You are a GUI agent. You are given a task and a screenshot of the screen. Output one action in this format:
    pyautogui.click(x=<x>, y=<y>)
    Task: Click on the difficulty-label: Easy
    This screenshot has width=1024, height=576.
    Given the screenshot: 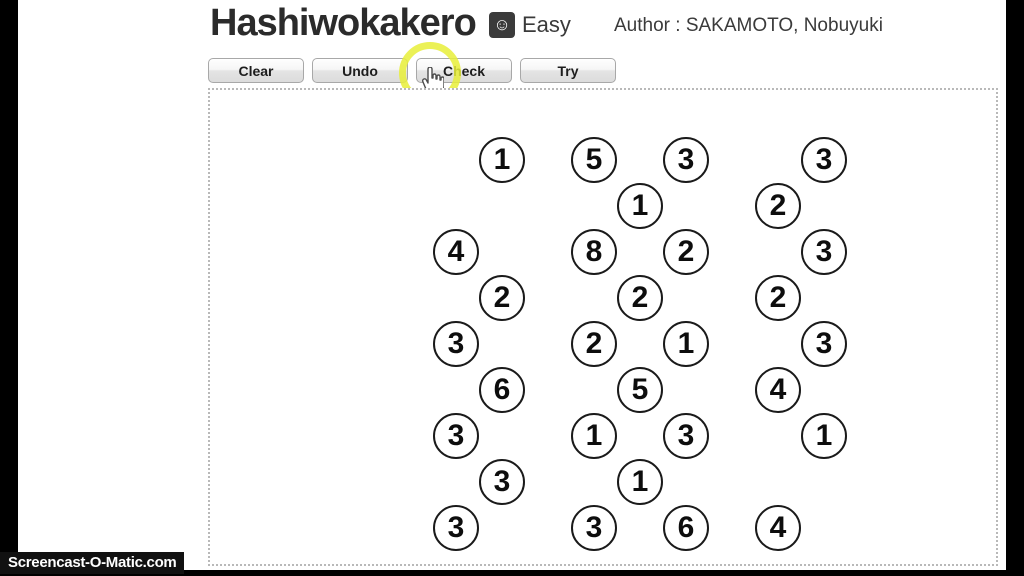 What is the action you would take?
    pyautogui.click(x=546, y=24)
    